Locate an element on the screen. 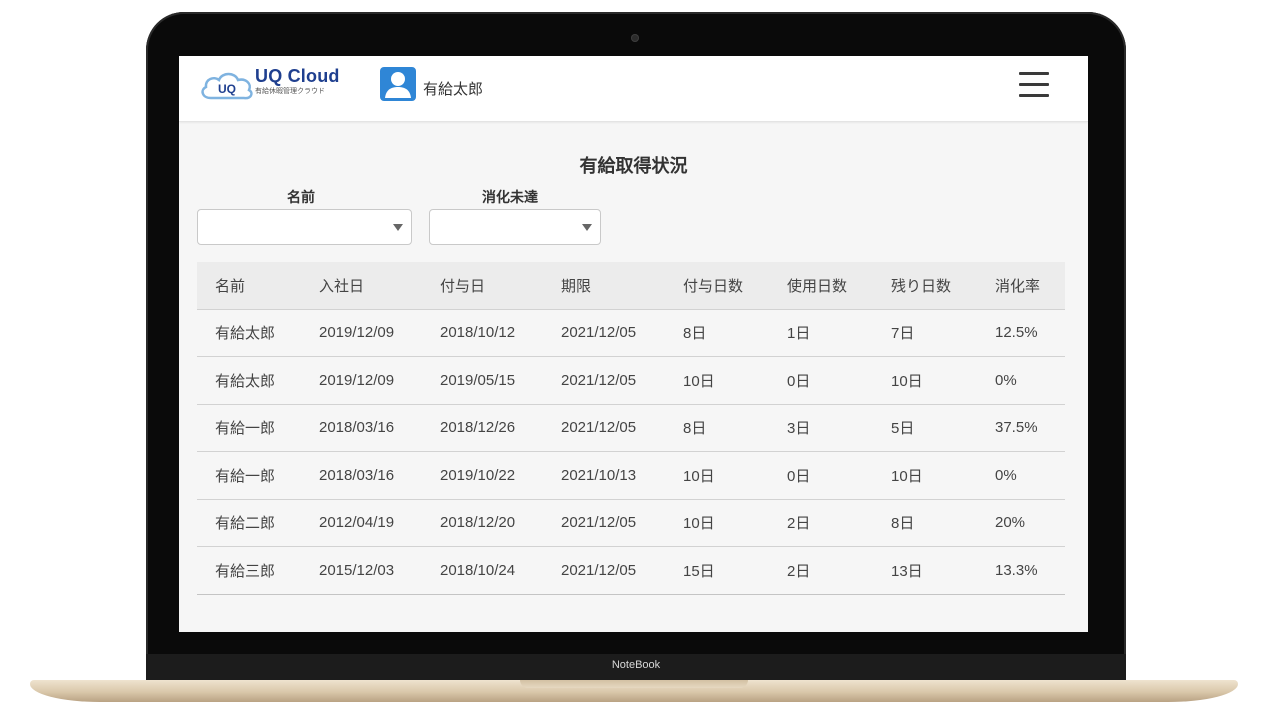 The height and width of the screenshot is (712, 1266). laptop-hinge-notch is located at coordinates (634, 684).